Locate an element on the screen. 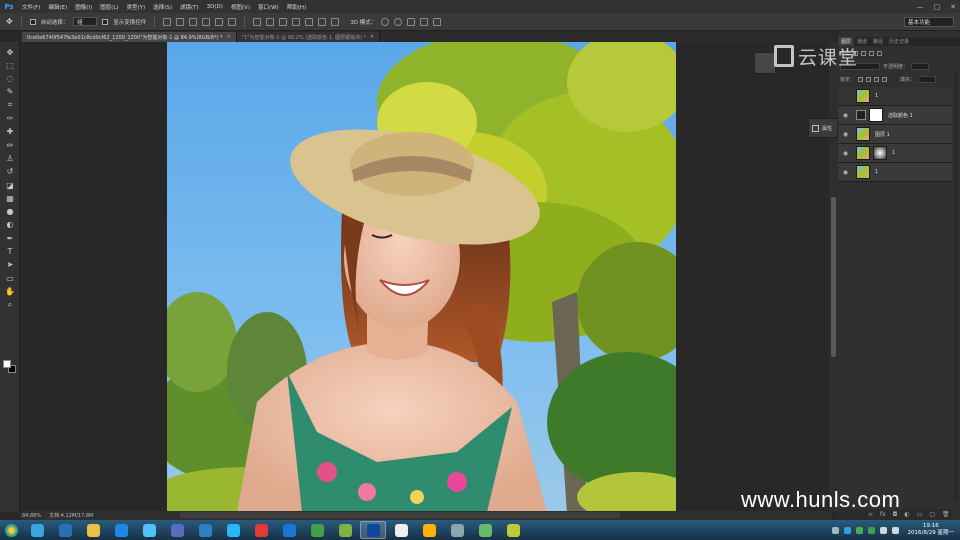  filter-type-icon is located at coordinates (872, 53).